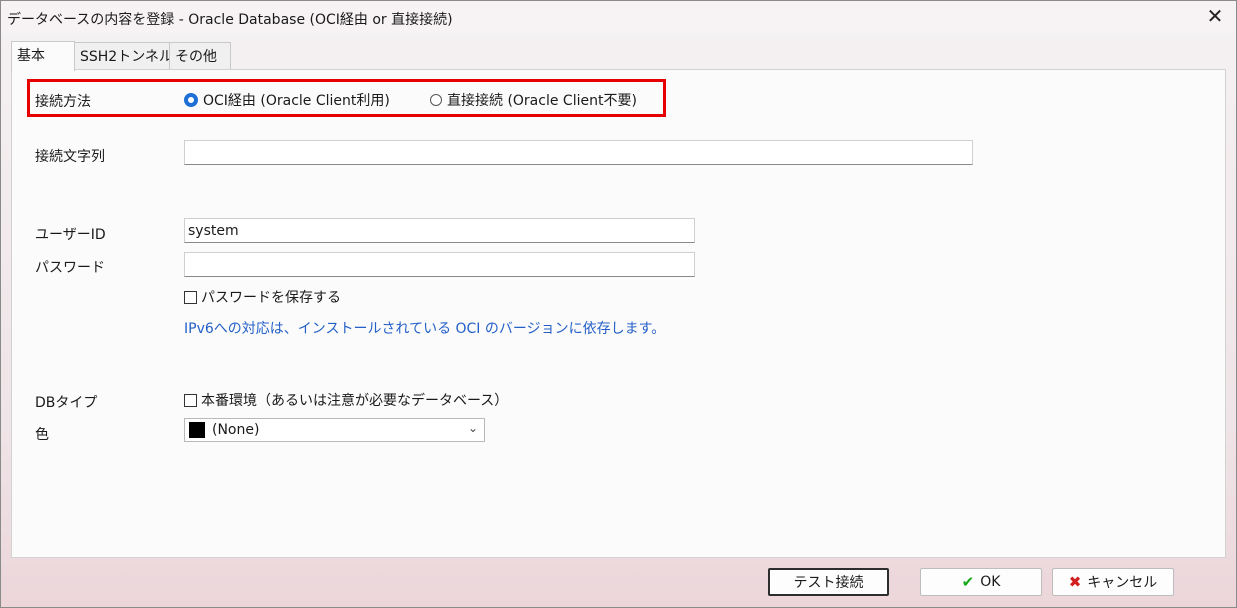  What do you see at coordinates (70, 268) in the screenshot?
I see `password-label: パスワード` at bounding box center [70, 268].